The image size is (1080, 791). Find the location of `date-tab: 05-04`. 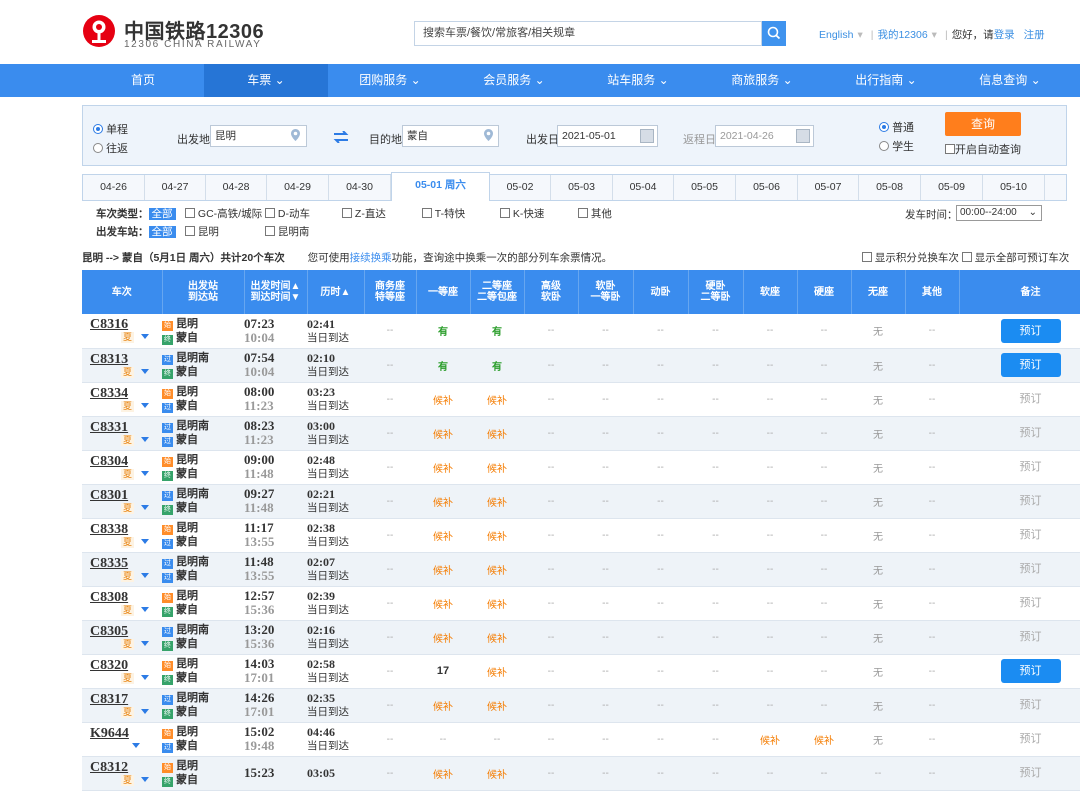

date-tab: 05-04 is located at coordinates (643, 187).